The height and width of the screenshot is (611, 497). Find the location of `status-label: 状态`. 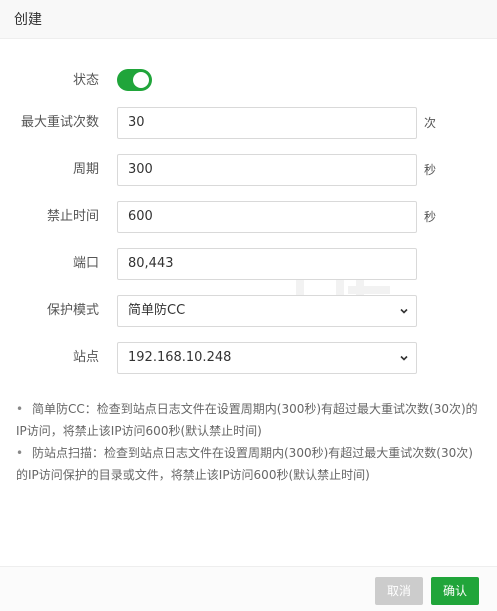

status-label: 状态 is located at coordinates (85, 80).